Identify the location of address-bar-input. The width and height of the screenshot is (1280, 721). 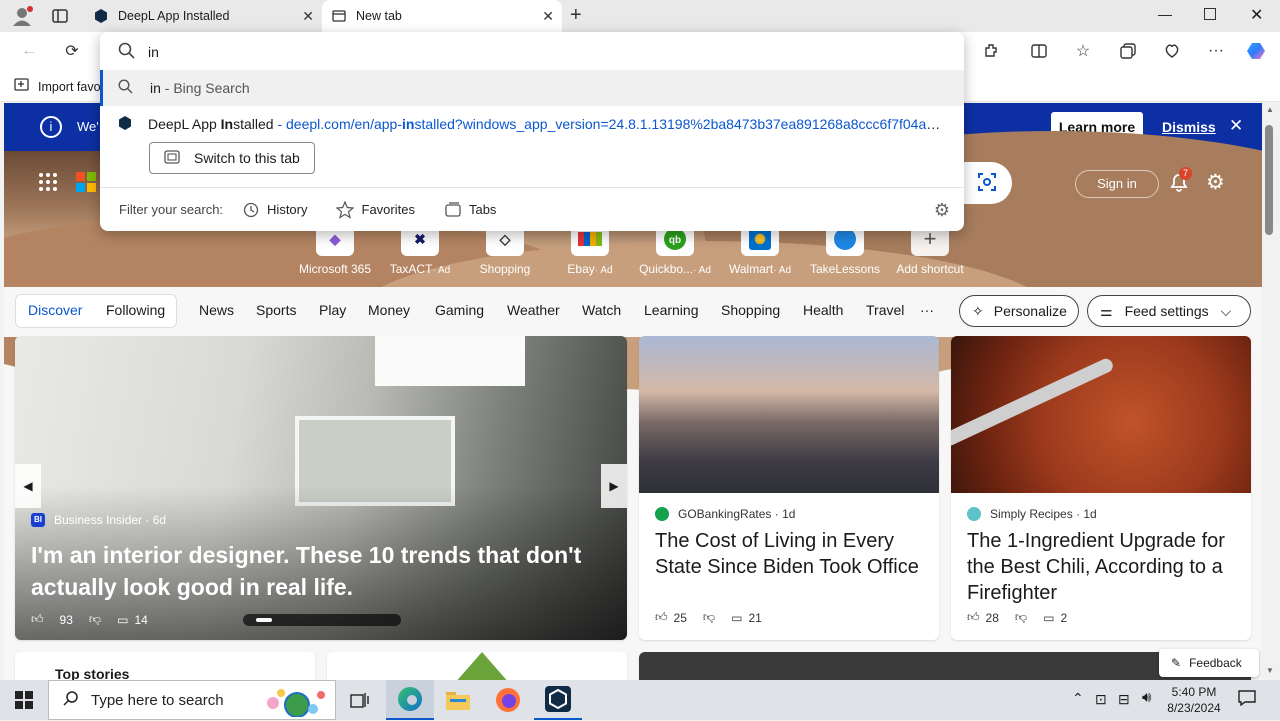
(498, 52).